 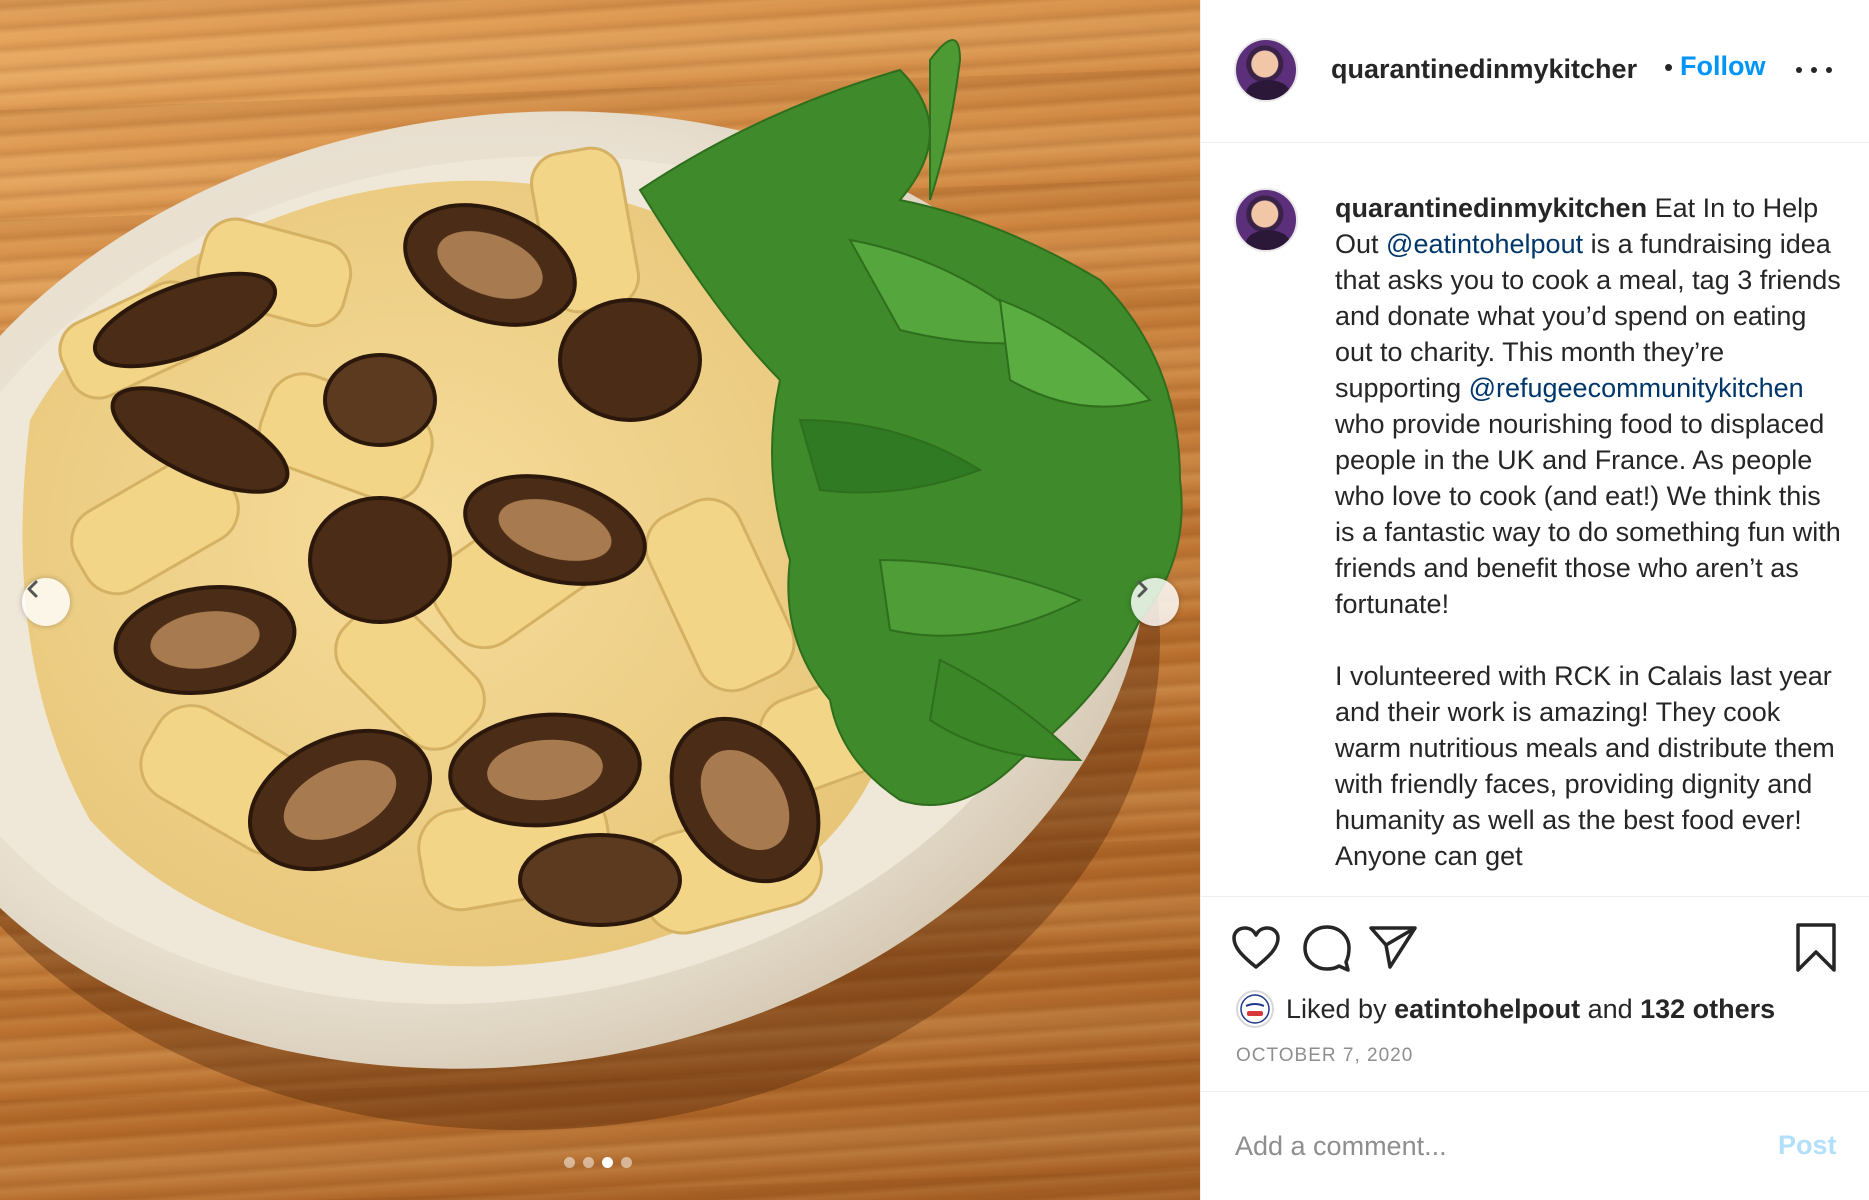 I want to click on post-date: OCTOBER 7, 2020, so click(x=1324, y=1056).